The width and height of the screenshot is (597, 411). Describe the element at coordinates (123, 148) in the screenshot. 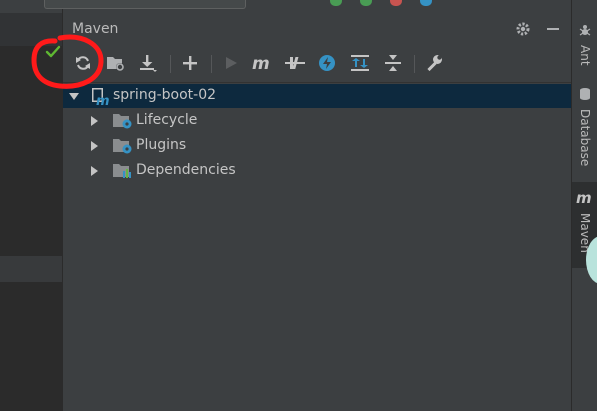

I see `plugins-folder-gear-icon` at that location.